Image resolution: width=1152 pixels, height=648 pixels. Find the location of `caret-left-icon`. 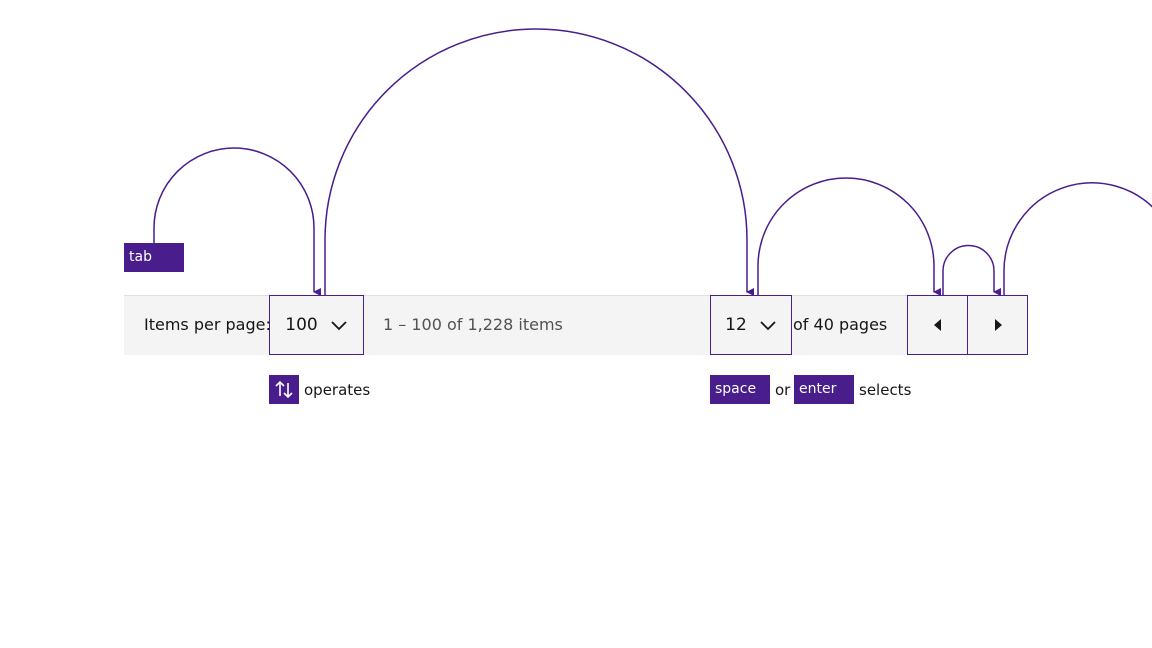

caret-left-icon is located at coordinates (937, 325).